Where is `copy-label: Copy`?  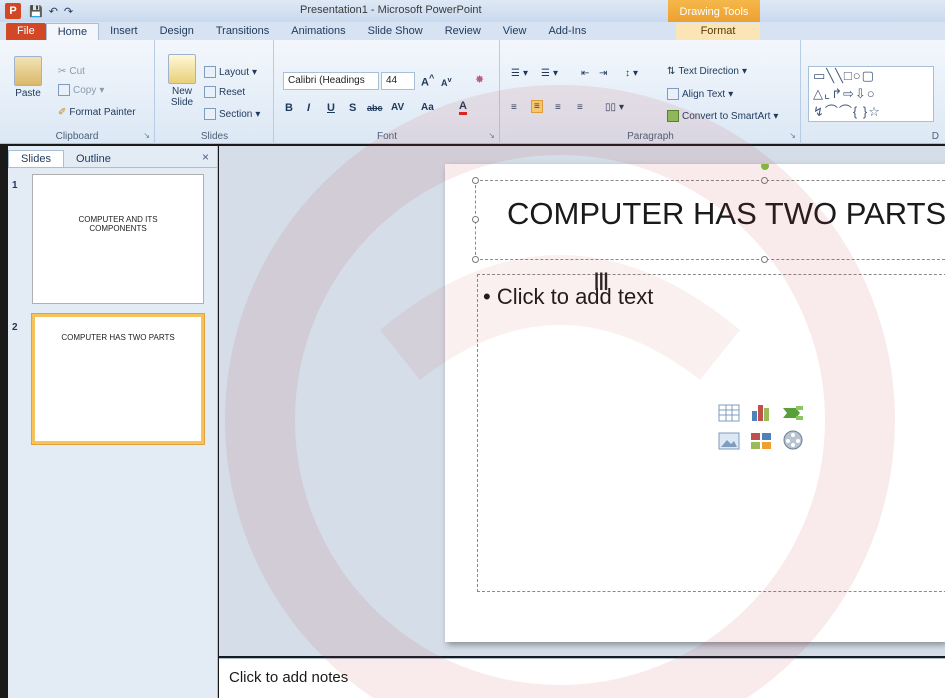
copy-label: Copy is located at coordinates (85, 90).